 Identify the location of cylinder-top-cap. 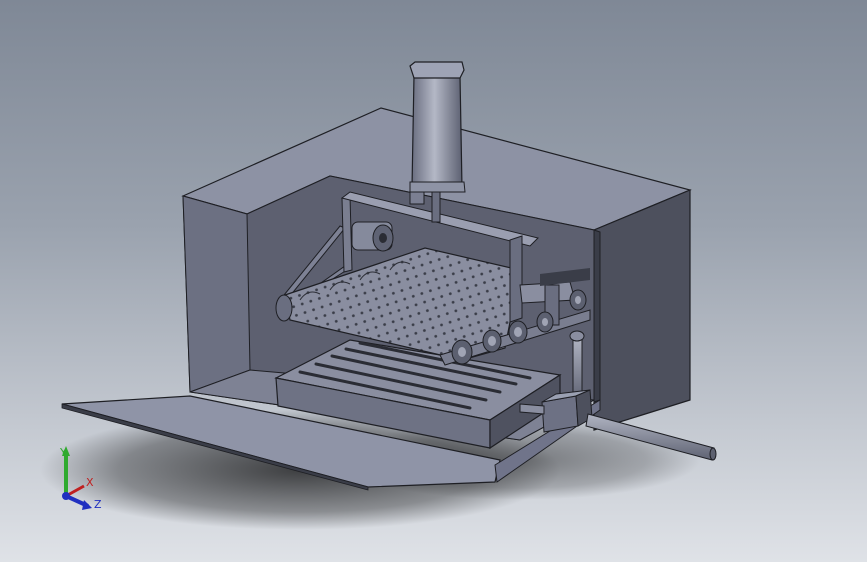
(437, 70).